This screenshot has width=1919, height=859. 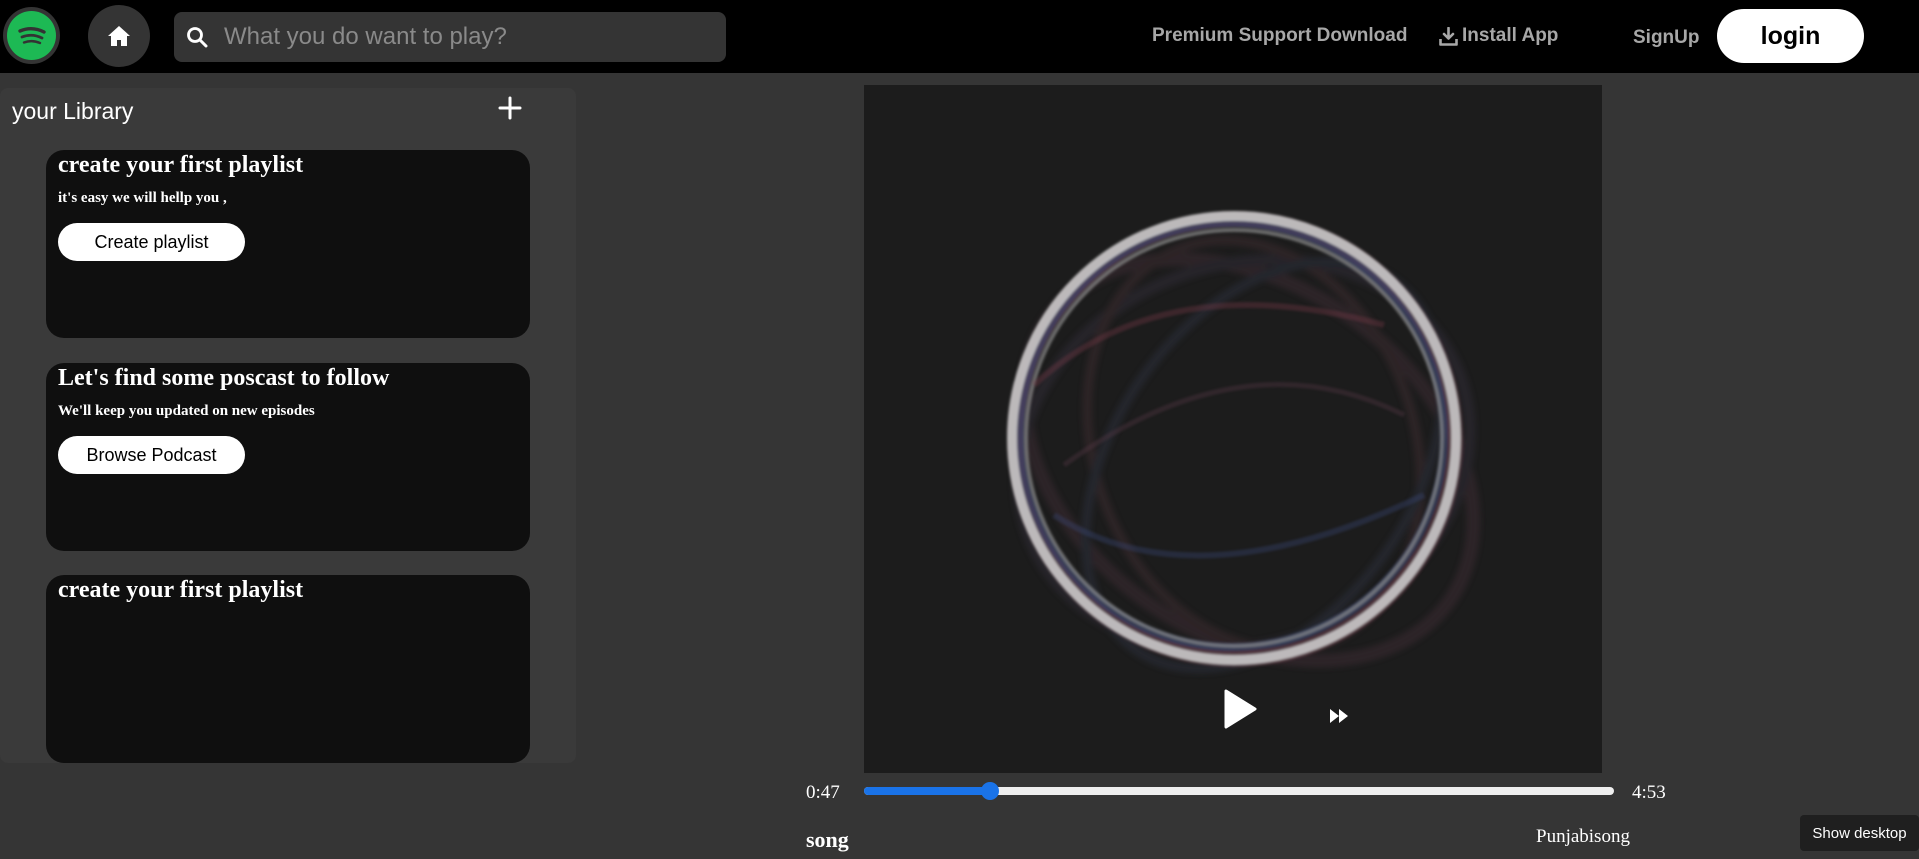 I want to click on search-bar, so click(x=450, y=37).